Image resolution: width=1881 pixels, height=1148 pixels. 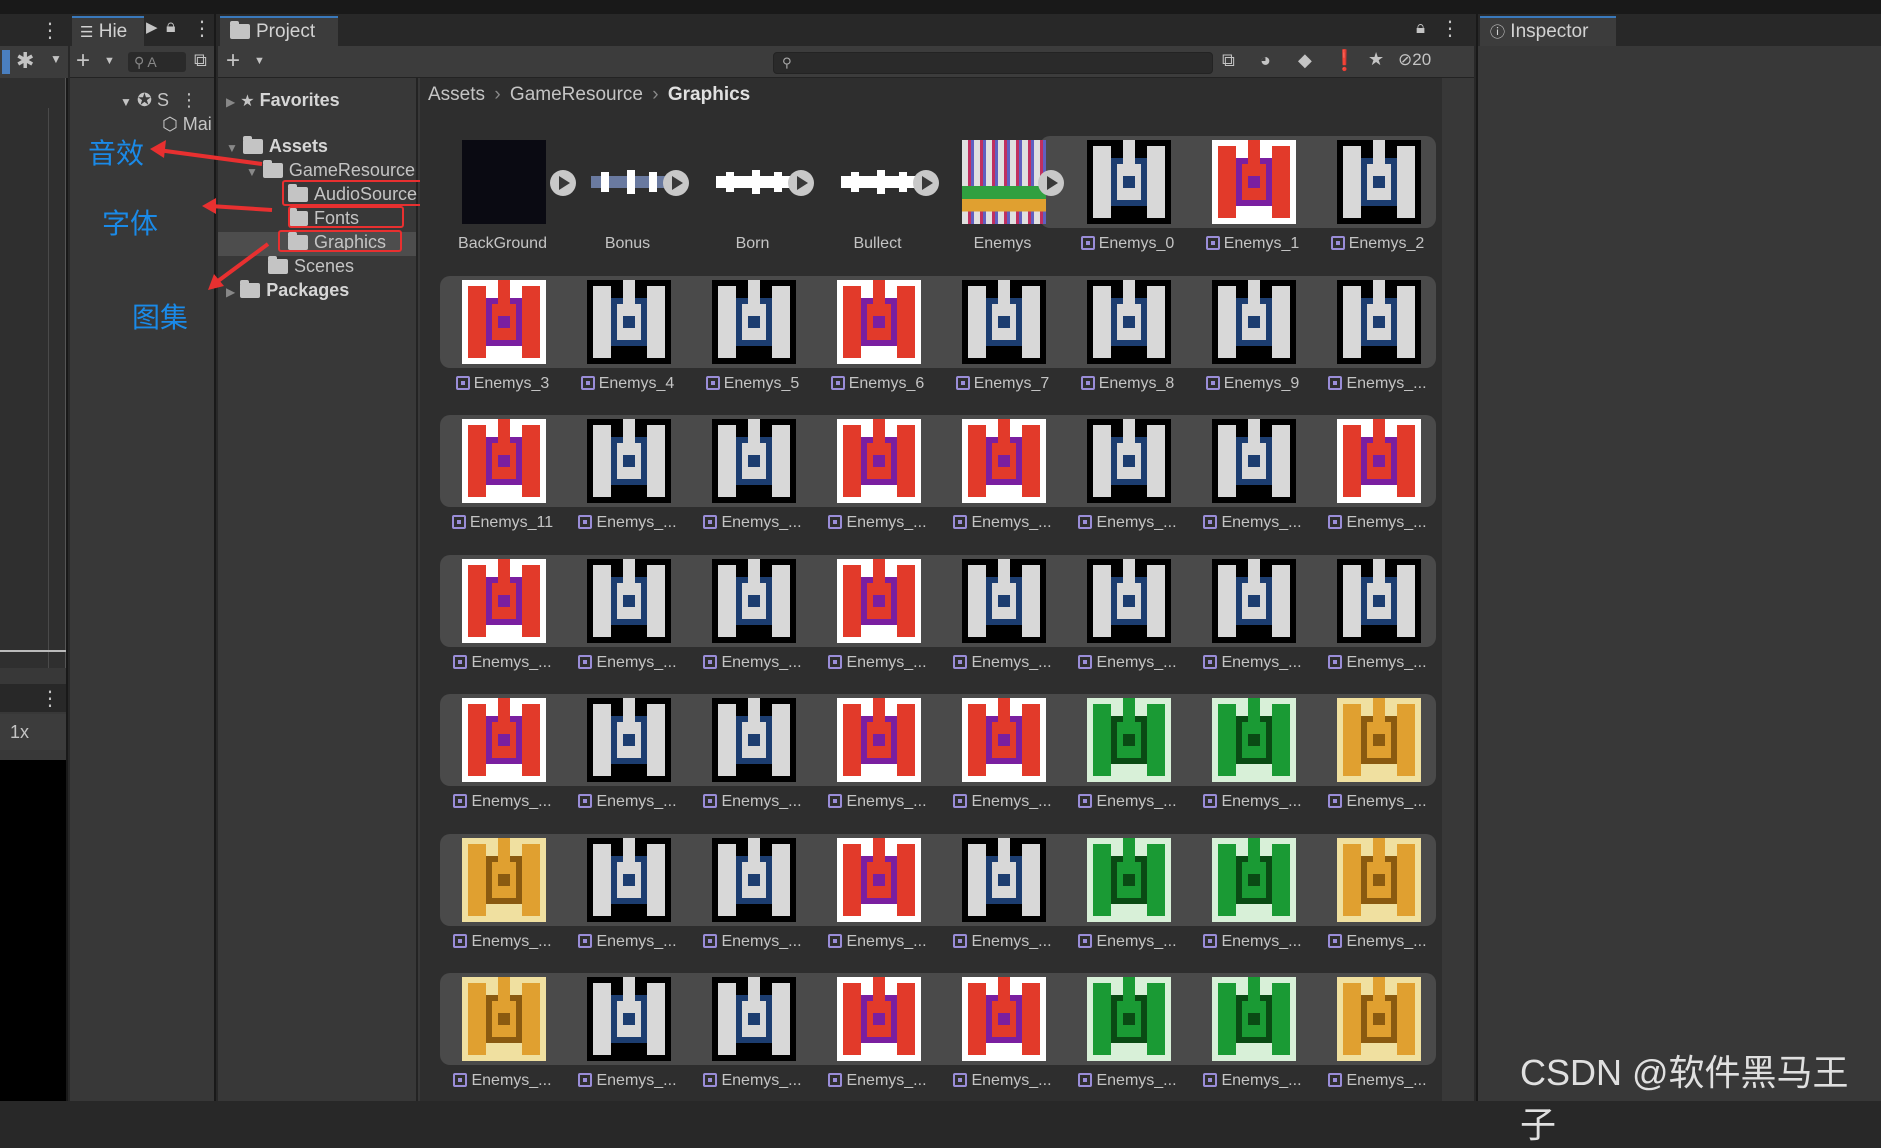 What do you see at coordinates (241, 264) in the screenshot?
I see `arrow-to-graphics` at bounding box center [241, 264].